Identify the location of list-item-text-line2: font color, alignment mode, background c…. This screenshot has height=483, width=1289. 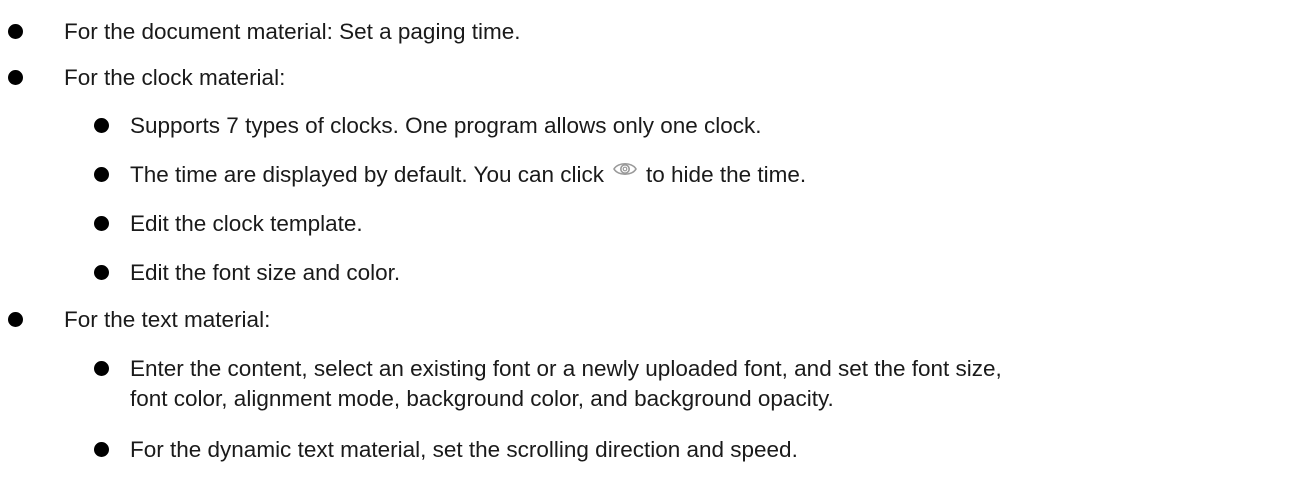
(482, 398).